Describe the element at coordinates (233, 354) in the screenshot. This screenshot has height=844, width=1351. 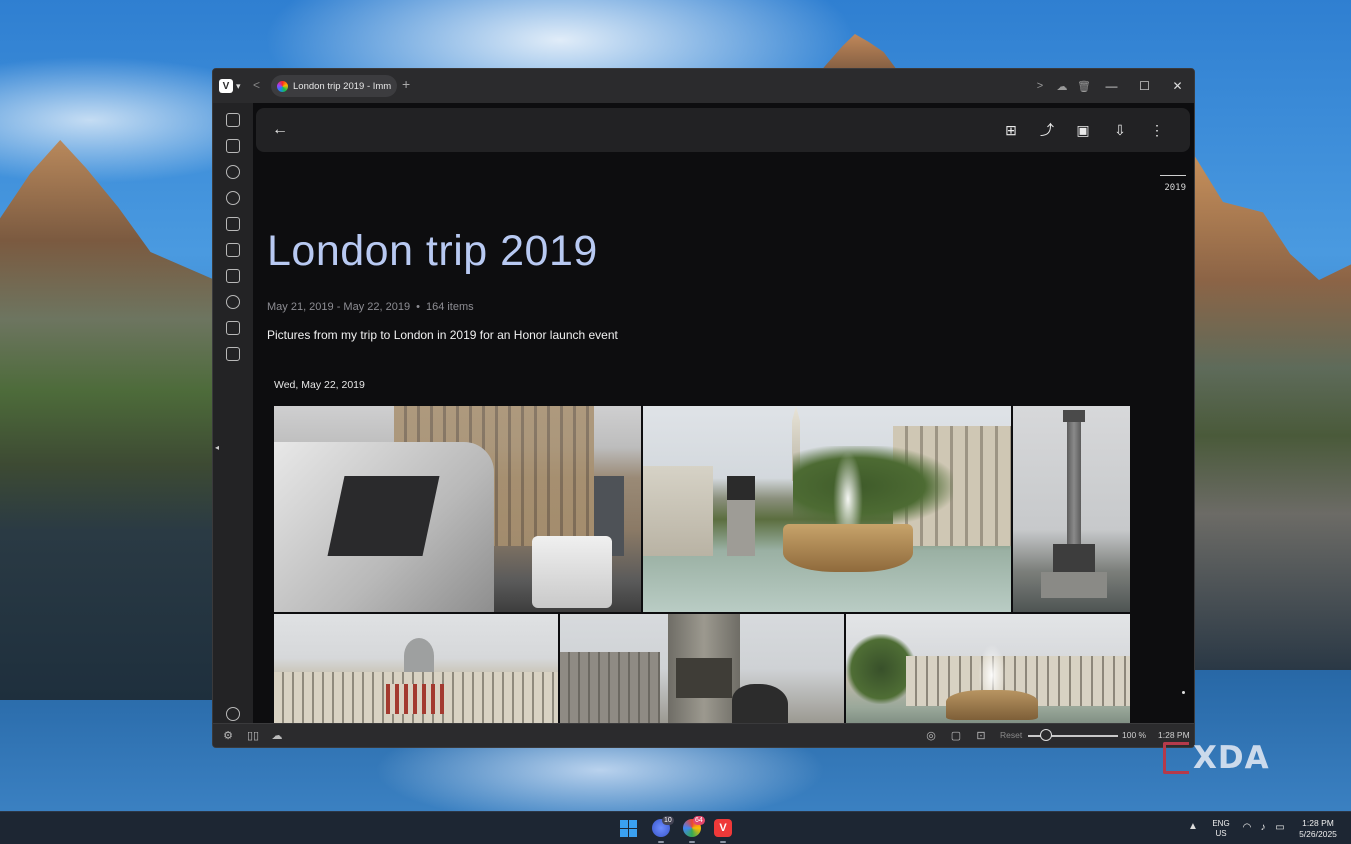
I see `add-web-panel-icon` at that location.